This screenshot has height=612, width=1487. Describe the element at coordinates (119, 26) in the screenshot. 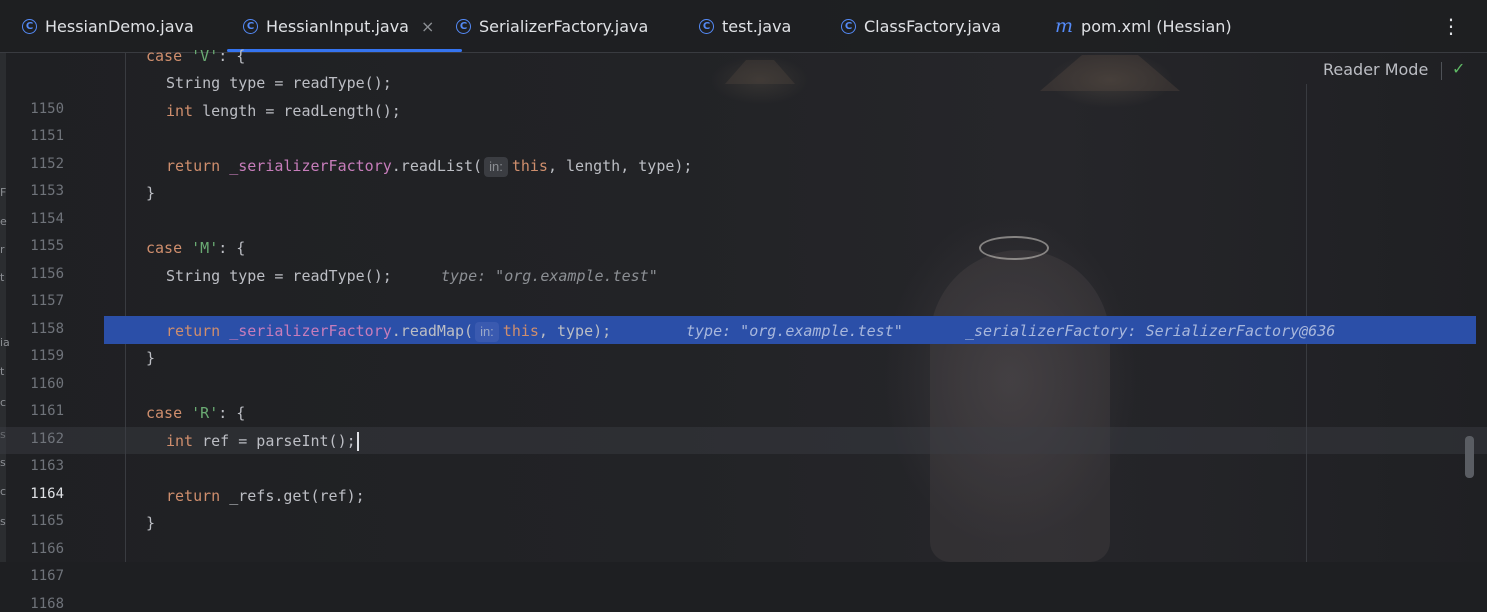

I see `tab-label: HessianDemo.java` at that location.